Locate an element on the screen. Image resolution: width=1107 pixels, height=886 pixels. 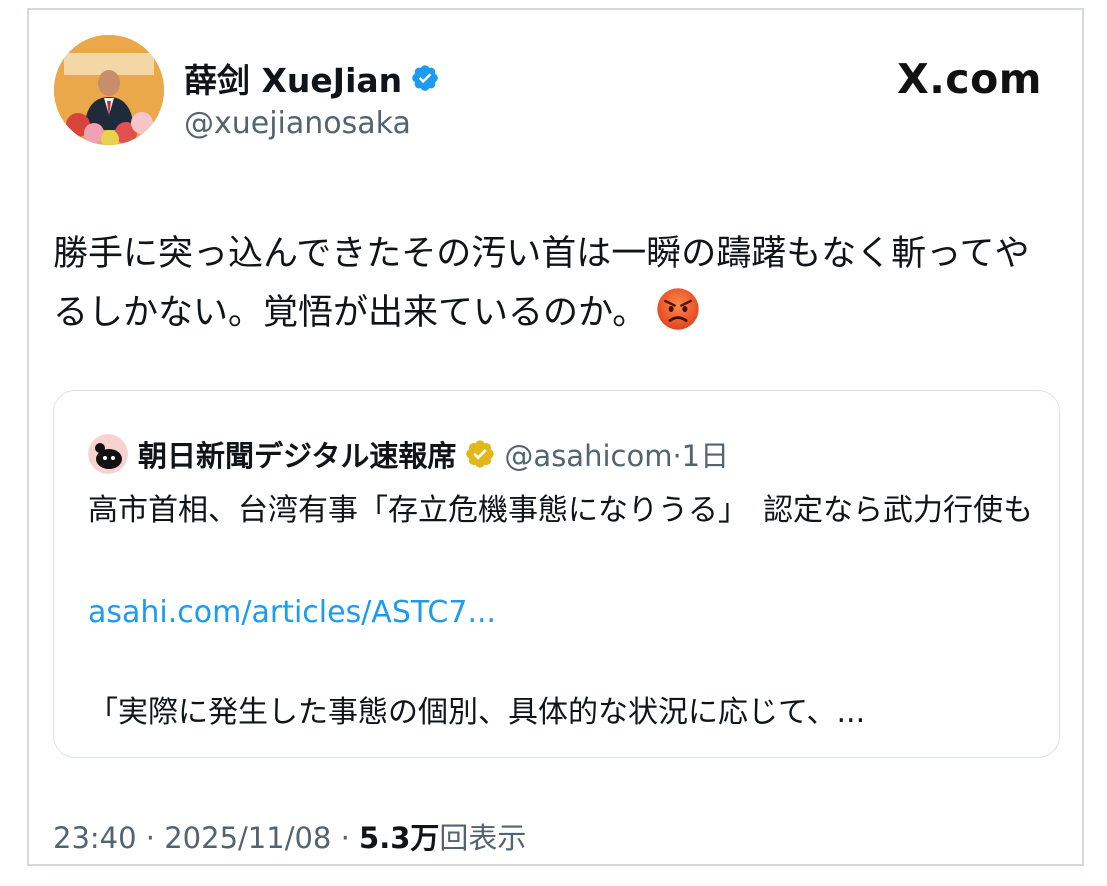
author-name-row: 薛剑 XueJian is located at coordinates (312, 78).